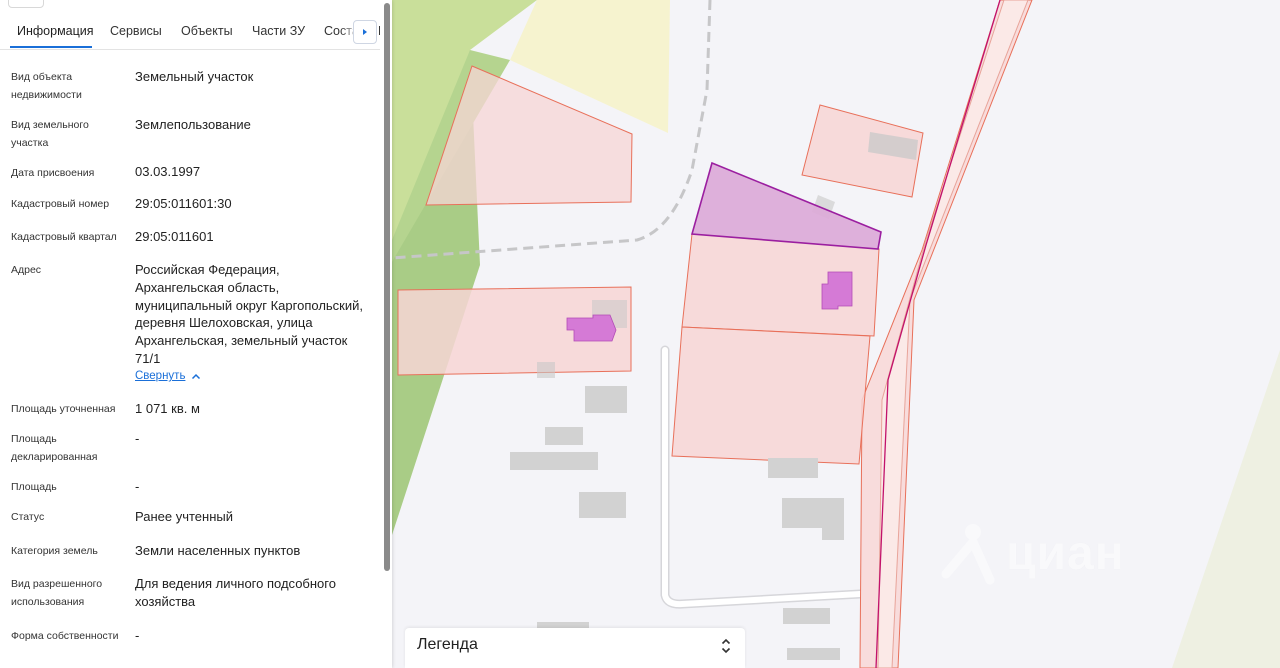 The height and width of the screenshot is (668, 1280). What do you see at coordinates (51, 47) in the screenshot?
I see `active-tab-indicator` at bounding box center [51, 47].